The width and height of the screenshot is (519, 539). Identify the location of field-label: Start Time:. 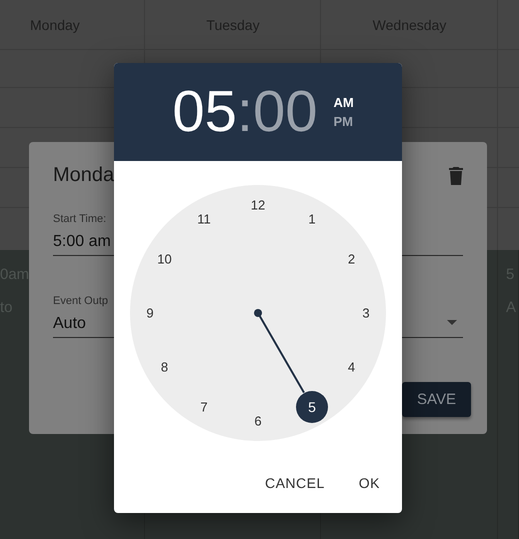
(79, 219).